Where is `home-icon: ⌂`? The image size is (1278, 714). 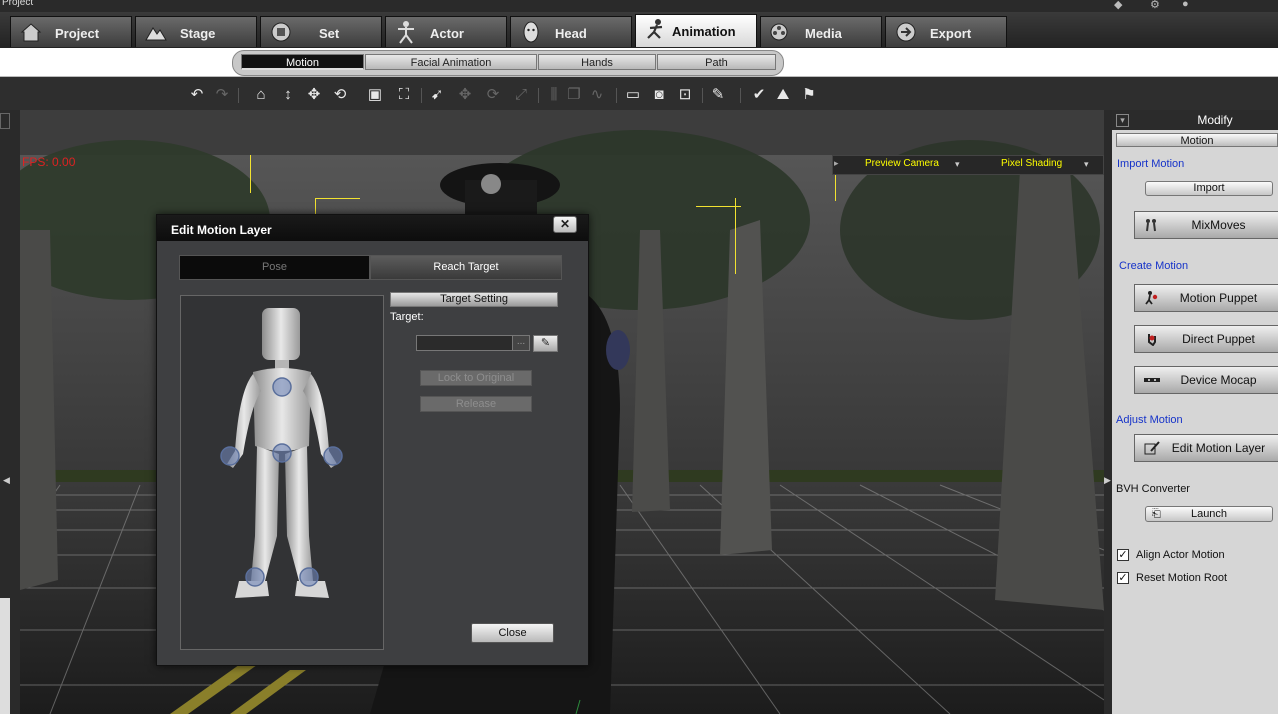 home-icon: ⌂ is located at coordinates (261, 95).